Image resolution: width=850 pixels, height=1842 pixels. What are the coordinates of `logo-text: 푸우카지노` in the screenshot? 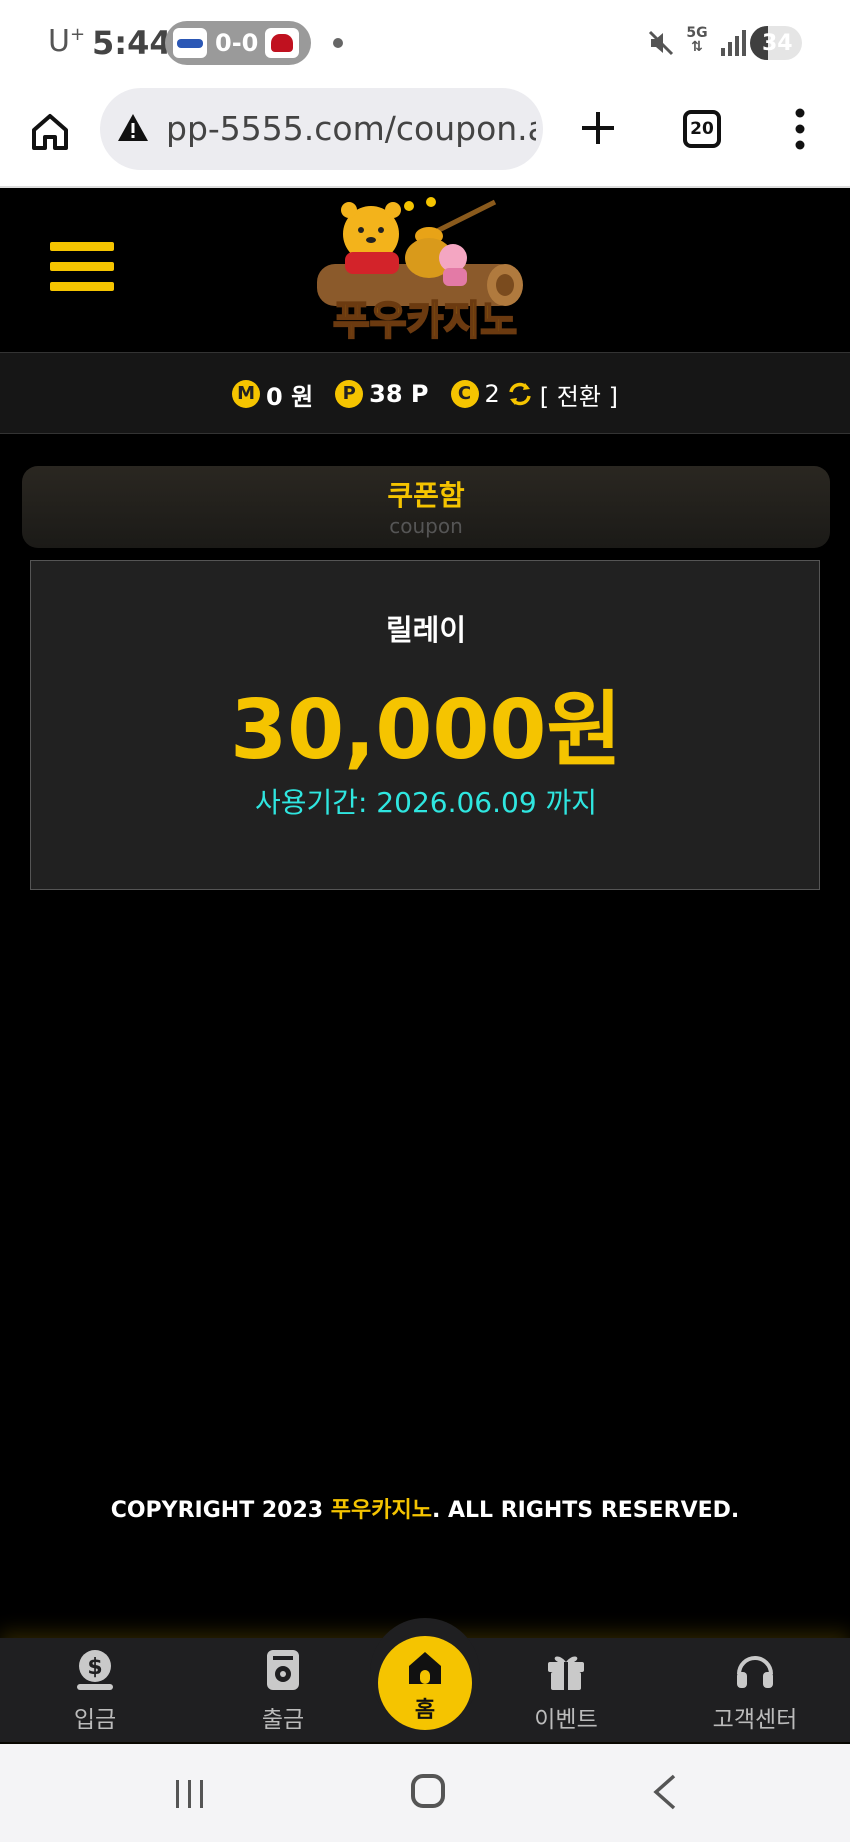 It's located at (425, 321).